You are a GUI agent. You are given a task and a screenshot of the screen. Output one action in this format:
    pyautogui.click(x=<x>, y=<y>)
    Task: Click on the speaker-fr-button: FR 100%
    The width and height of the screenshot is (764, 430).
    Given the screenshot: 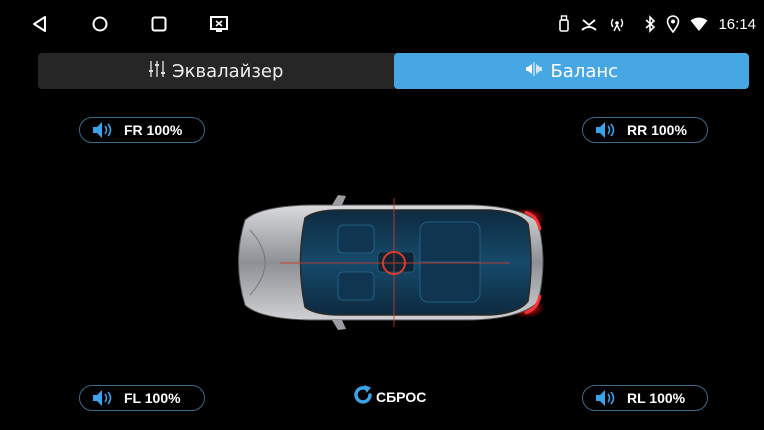 What is the action you would take?
    pyautogui.click(x=142, y=130)
    